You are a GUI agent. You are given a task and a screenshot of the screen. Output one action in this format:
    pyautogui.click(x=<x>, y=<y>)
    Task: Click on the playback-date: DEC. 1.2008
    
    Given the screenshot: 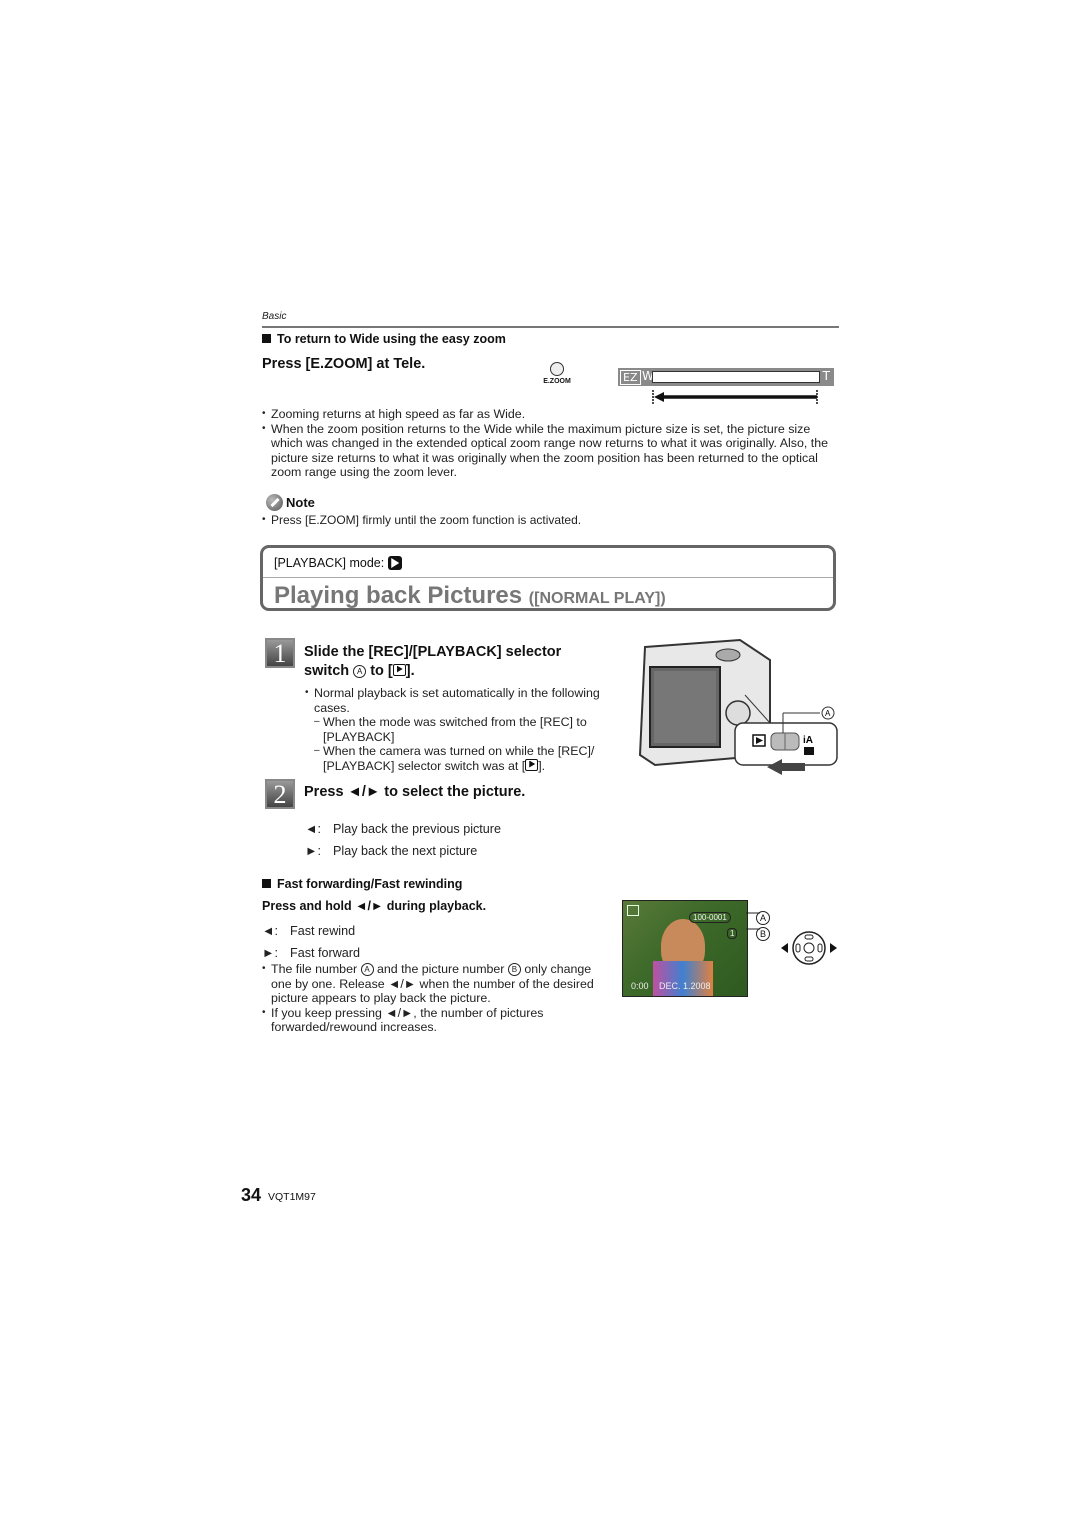 What is the action you would take?
    pyautogui.click(x=685, y=986)
    